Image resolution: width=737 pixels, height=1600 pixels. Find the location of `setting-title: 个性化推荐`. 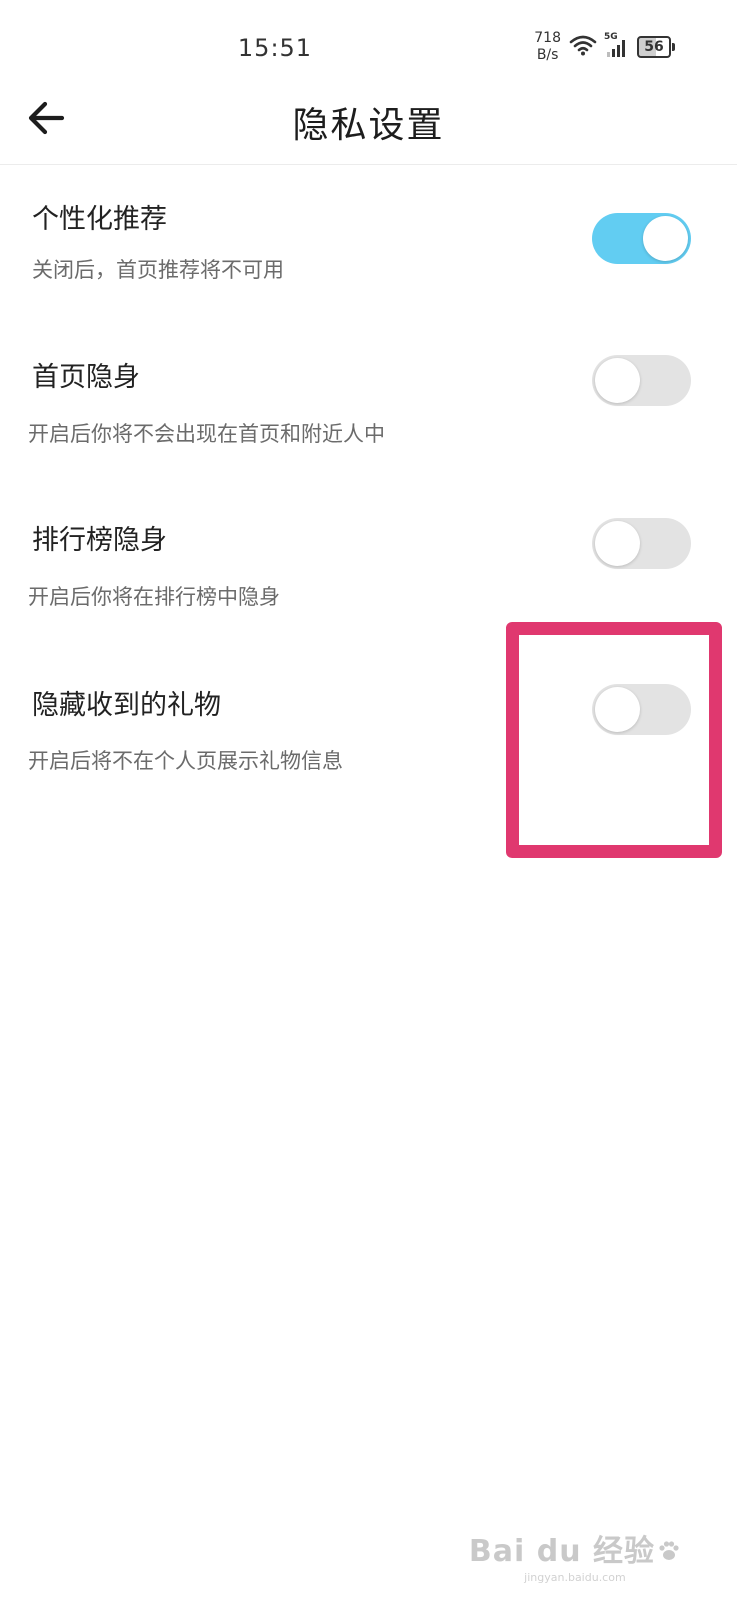

setting-title: 个性化推荐 is located at coordinates (99, 219).